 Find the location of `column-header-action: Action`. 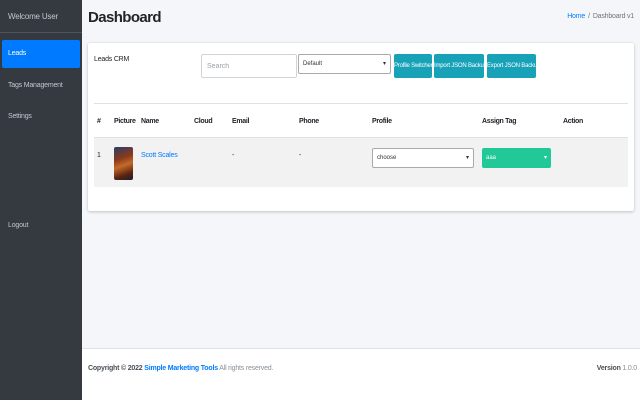

column-header-action: Action is located at coordinates (573, 121).